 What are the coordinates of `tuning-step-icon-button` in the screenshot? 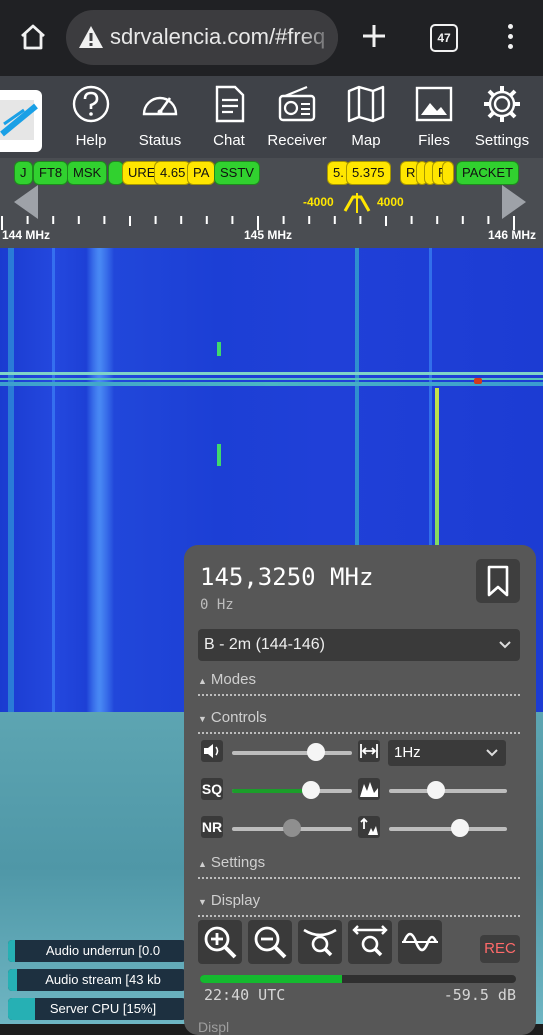 It's located at (369, 751).